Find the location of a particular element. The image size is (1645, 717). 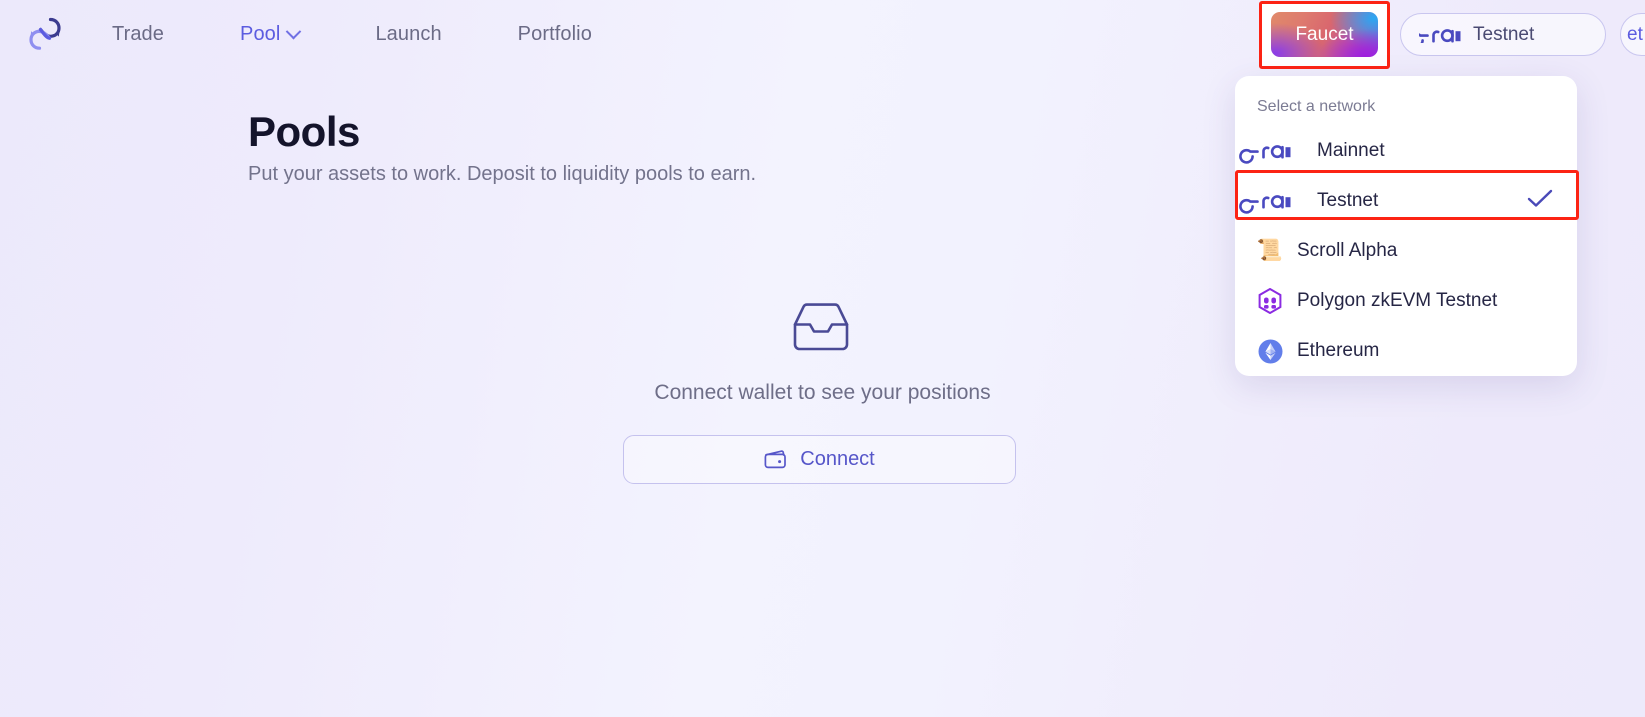

network-option-testnet: Testnet is located at coordinates (1406, 201).